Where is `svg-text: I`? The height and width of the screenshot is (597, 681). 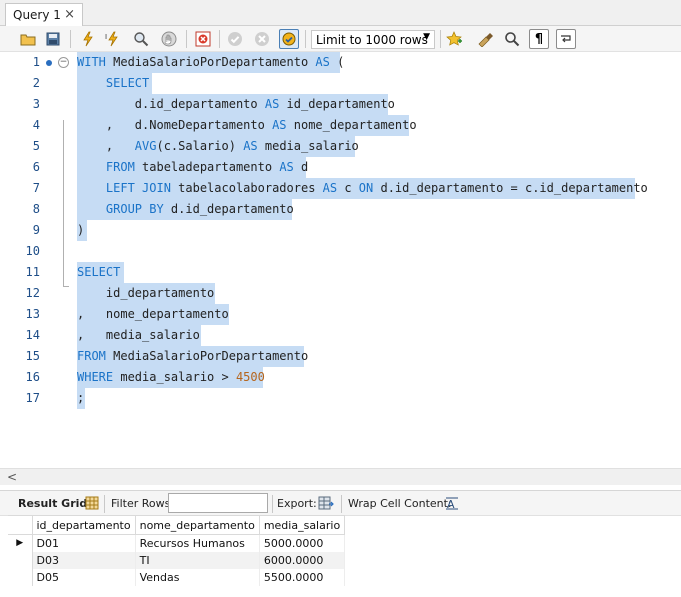 svg-text: I is located at coordinates (106, 37).